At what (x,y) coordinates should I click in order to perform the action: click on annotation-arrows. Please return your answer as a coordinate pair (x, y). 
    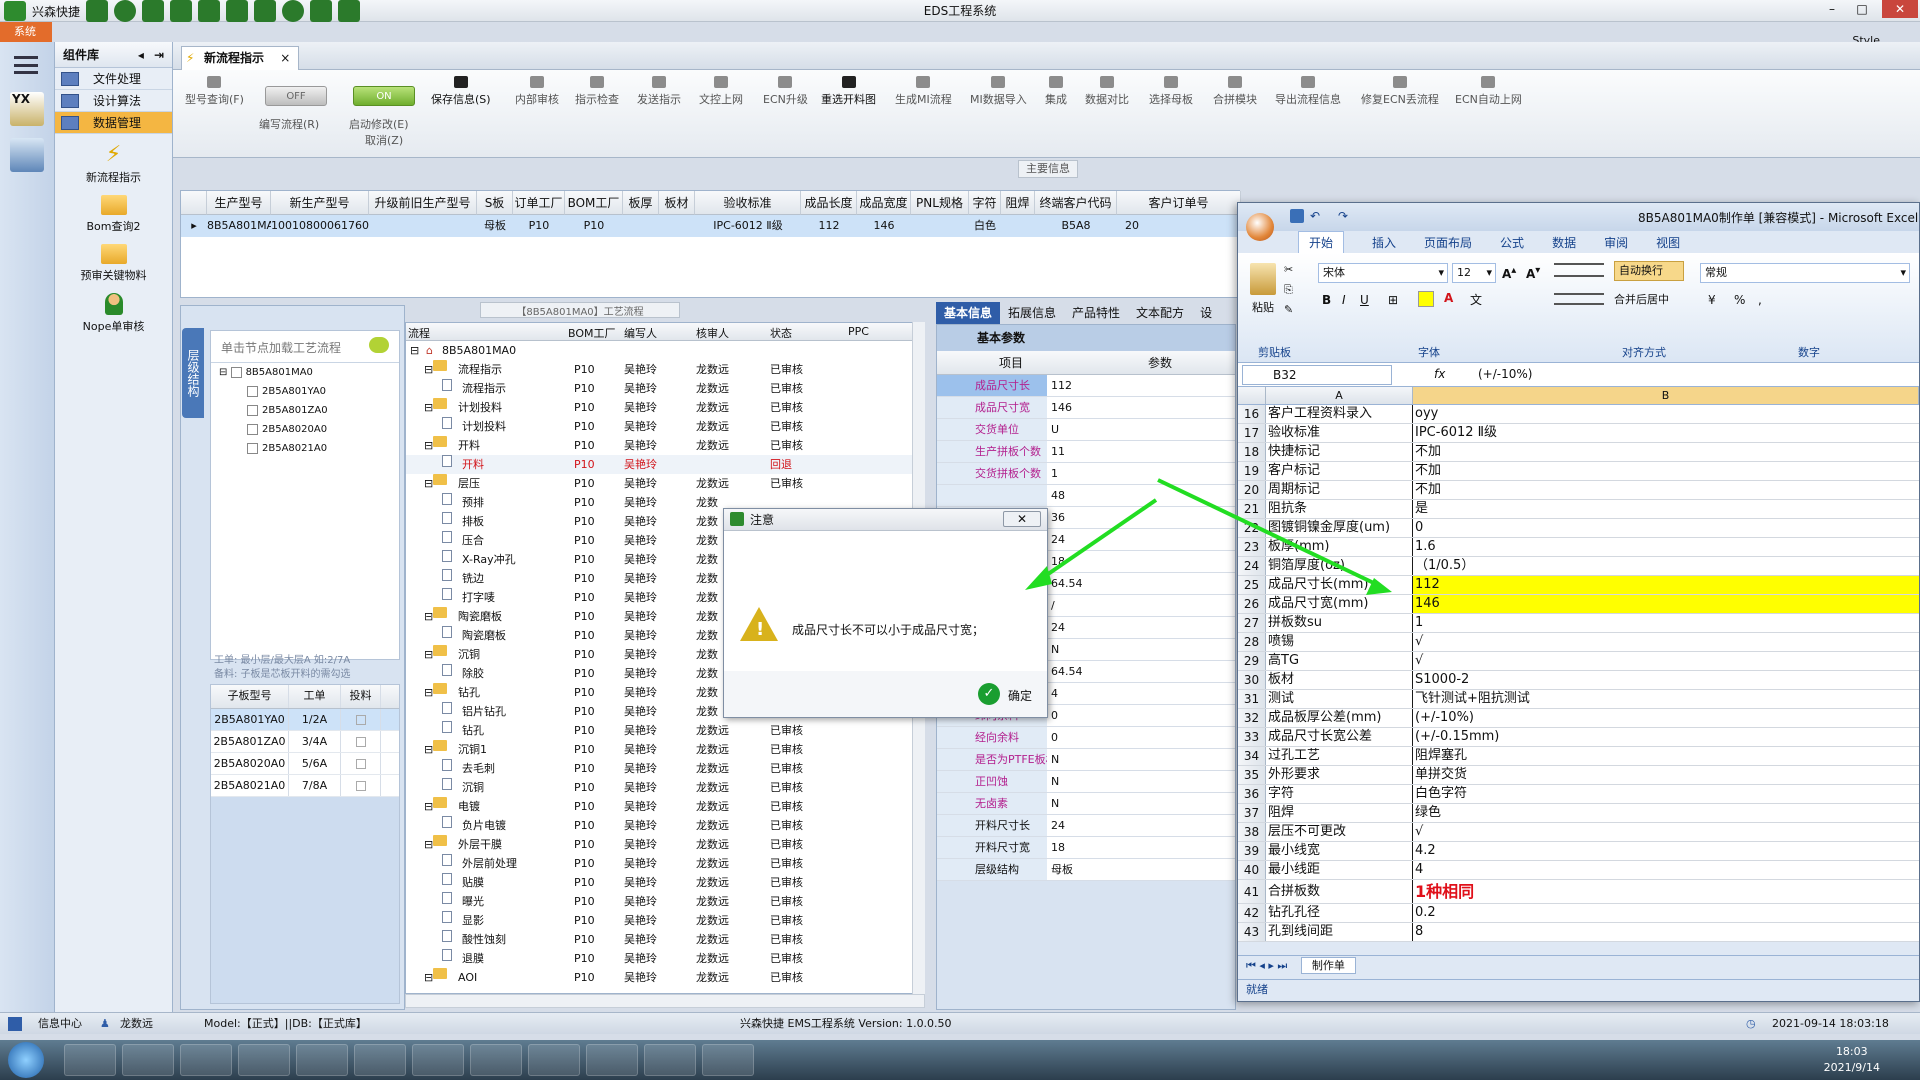
    Looking at the image, I should click on (1208, 536).